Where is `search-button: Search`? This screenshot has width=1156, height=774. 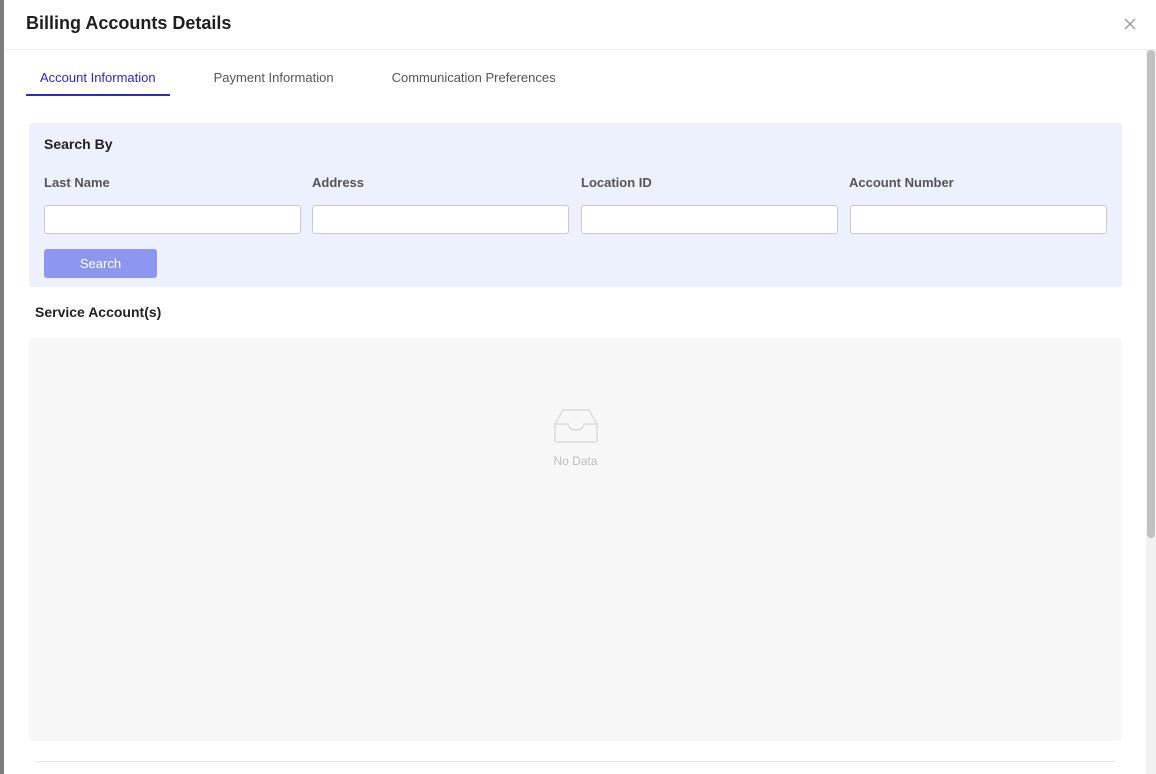
search-button: Search is located at coordinates (100, 263).